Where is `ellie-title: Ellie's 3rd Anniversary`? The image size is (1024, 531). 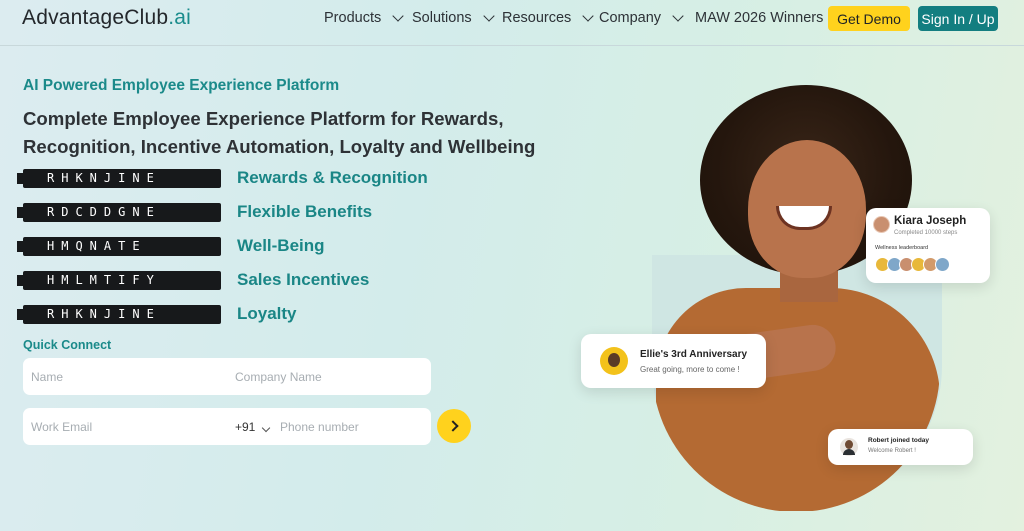 ellie-title: Ellie's 3rd Anniversary is located at coordinates (694, 354).